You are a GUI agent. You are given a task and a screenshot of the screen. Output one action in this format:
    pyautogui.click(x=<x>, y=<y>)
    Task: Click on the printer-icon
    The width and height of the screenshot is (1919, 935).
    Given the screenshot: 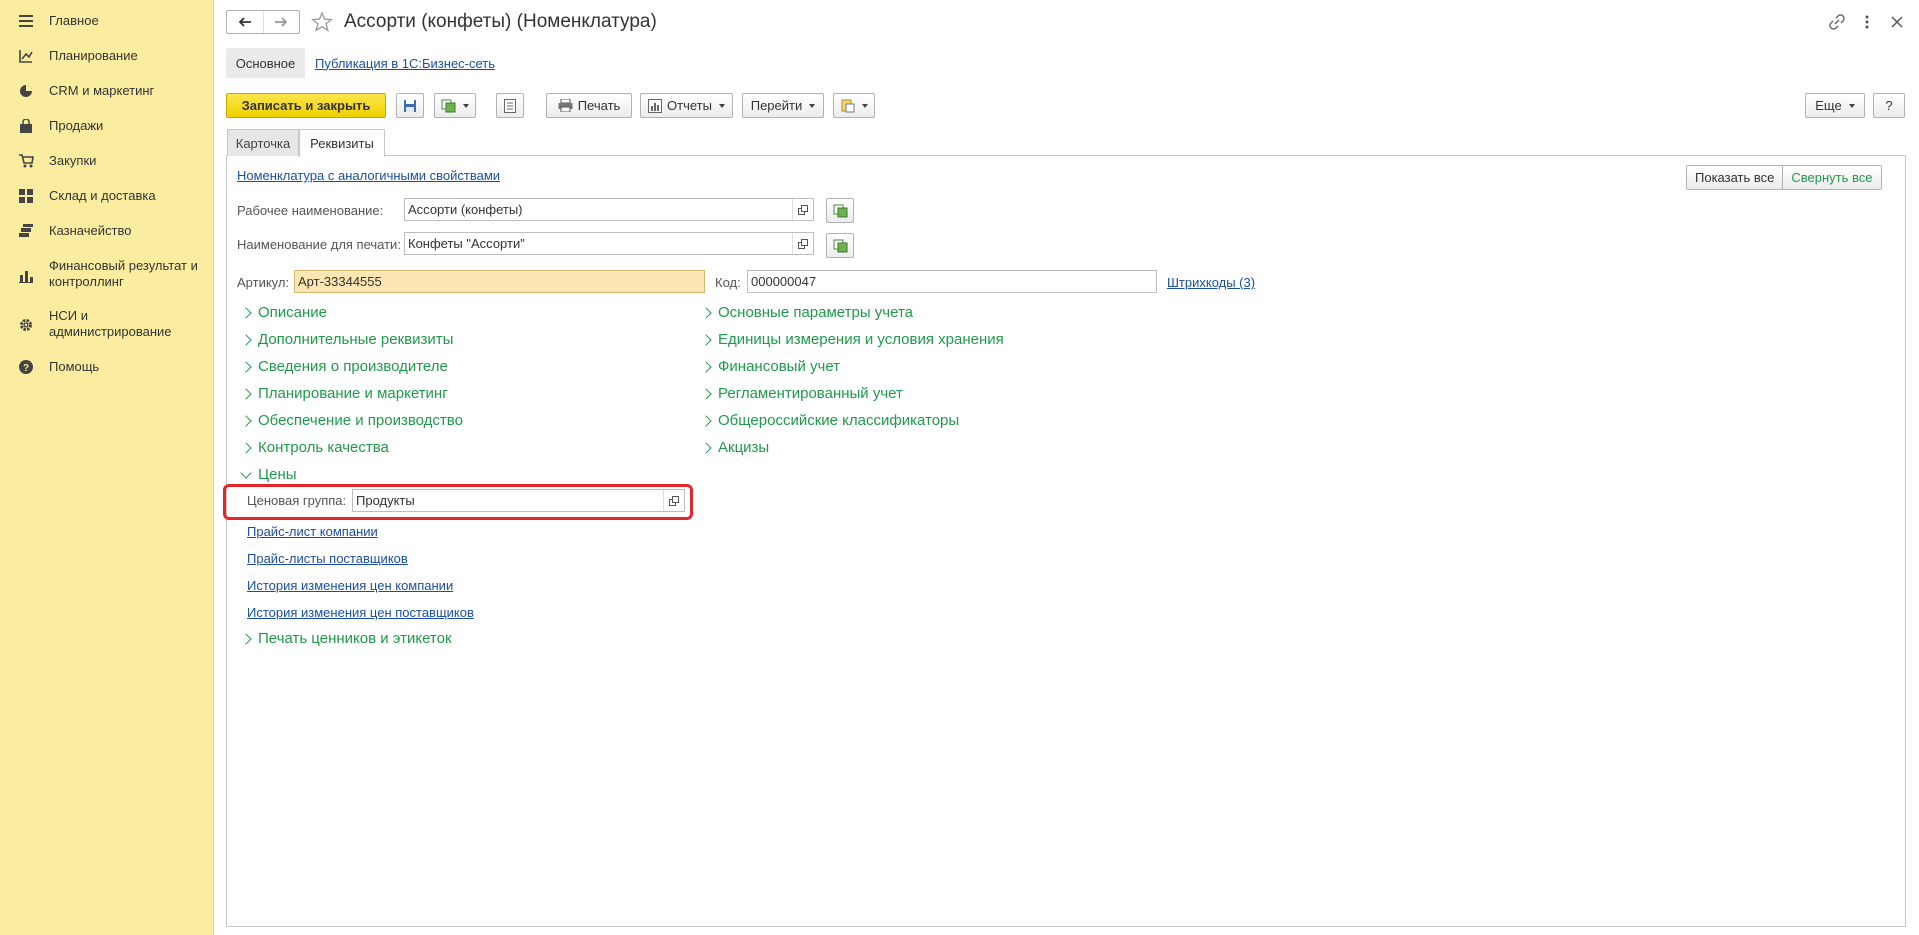 What is the action you would take?
    pyautogui.click(x=565, y=105)
    